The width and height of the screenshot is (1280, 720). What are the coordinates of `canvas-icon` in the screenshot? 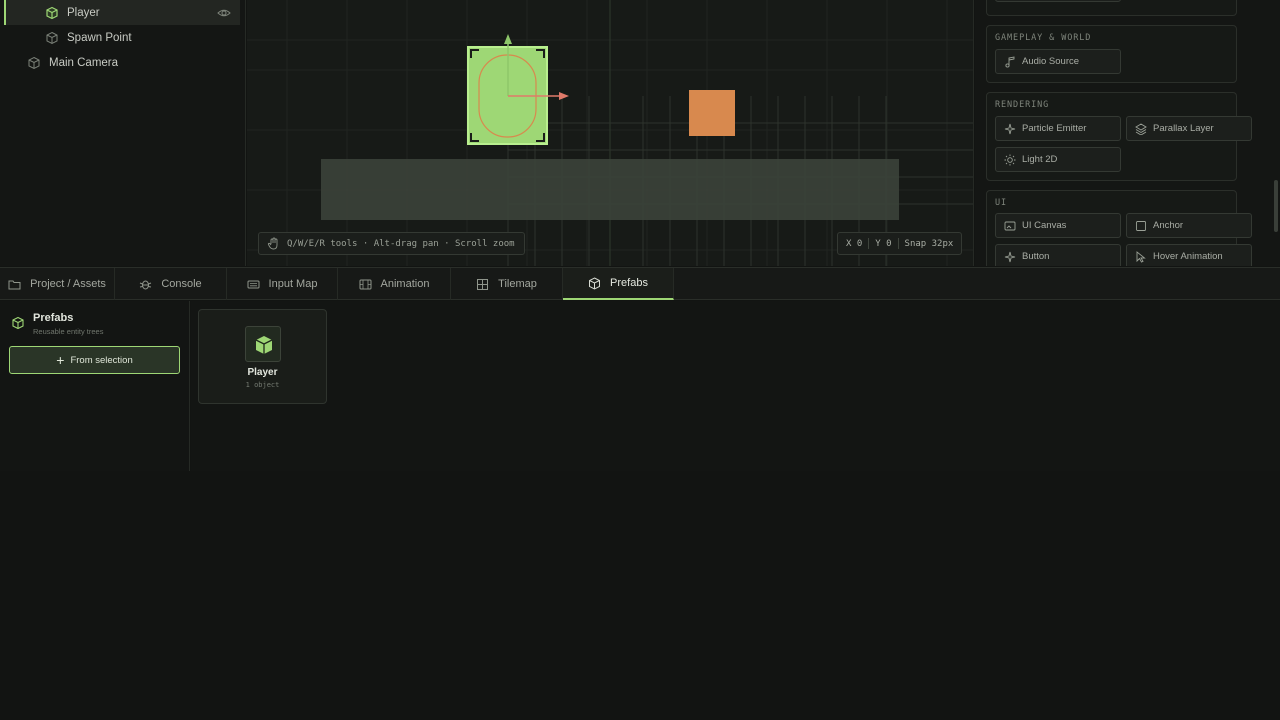 It's located at (1010, 226).